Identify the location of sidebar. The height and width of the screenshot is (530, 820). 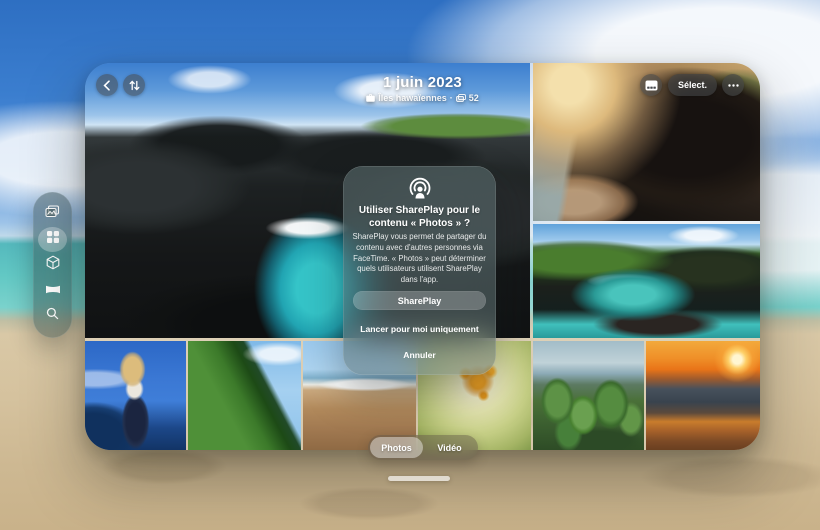
(52, 265).